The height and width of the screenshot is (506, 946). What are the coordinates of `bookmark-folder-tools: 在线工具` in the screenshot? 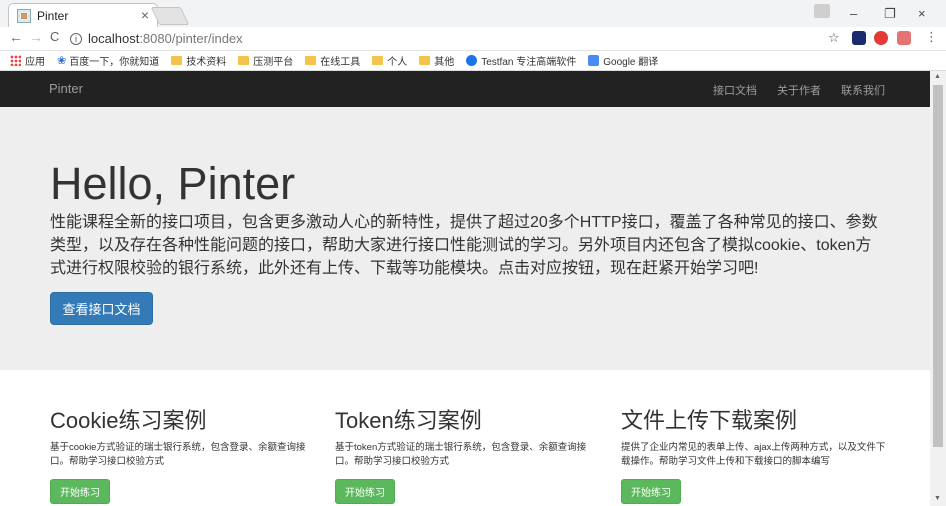 It's located at (332, 60).